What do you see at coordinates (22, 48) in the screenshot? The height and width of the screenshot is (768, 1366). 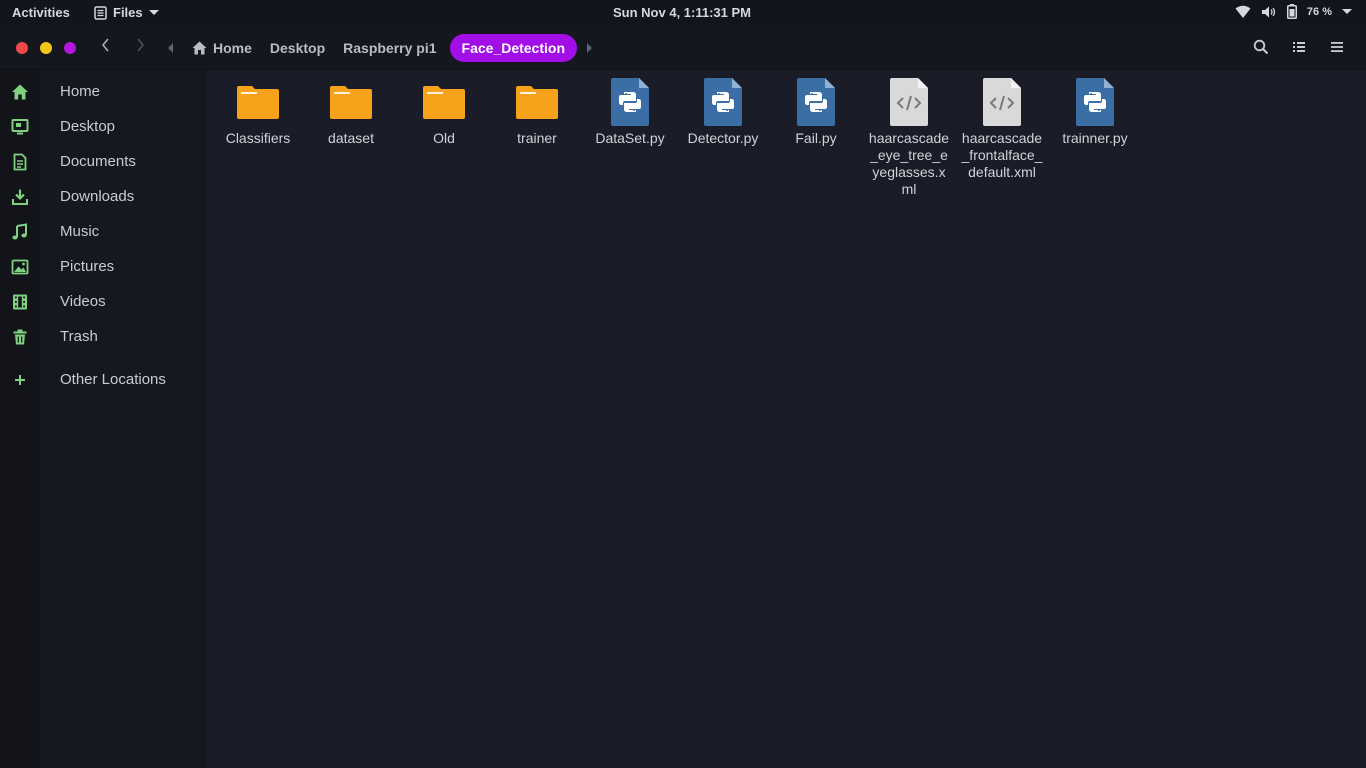 I see `close-button` at bounding box center [22, 48].